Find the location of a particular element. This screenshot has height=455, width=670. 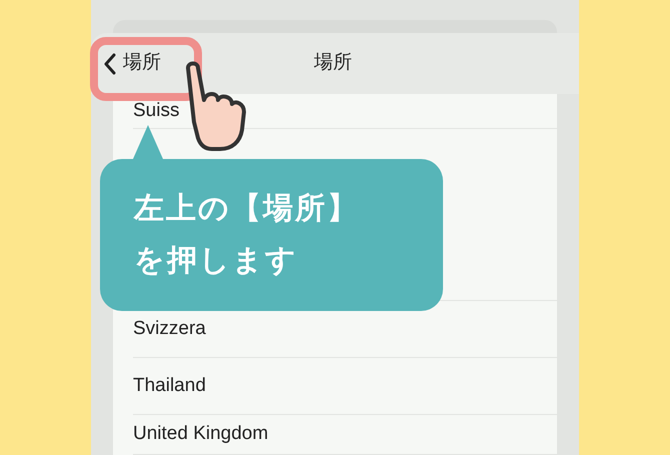

screen-title: 場所 is located at coordinates (333, 63).